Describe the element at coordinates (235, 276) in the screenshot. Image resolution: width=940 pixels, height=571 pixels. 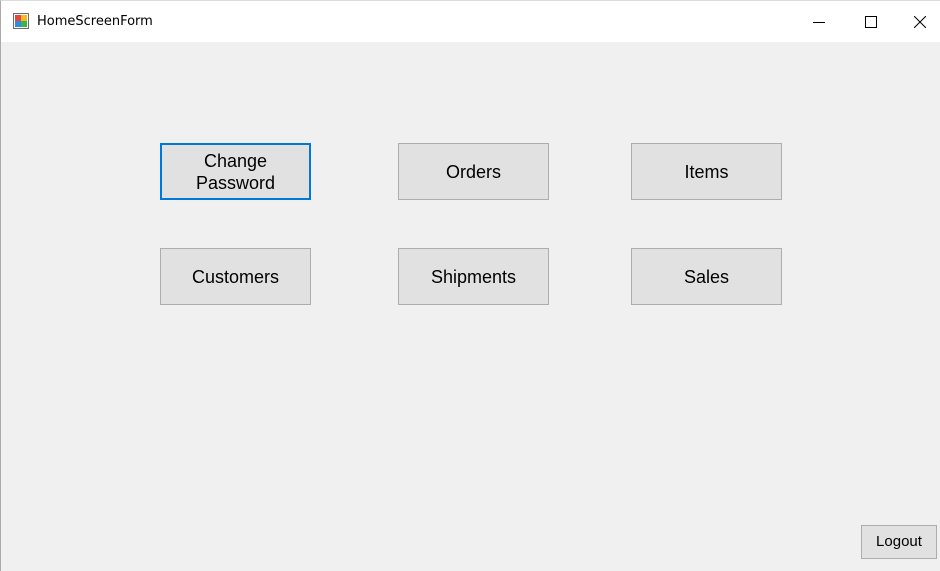
I see `customers-button: Customers` at that location.